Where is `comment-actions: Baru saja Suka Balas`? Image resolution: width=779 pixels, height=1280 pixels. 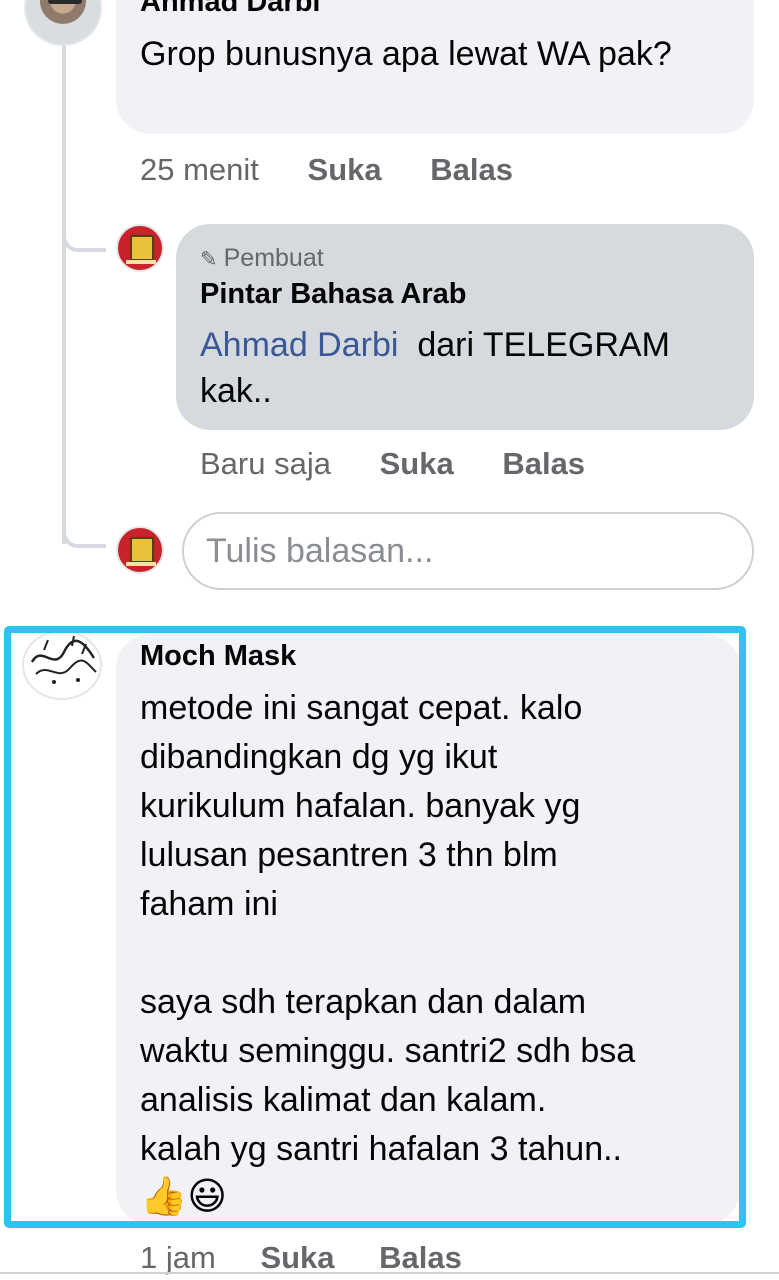 comment-actions: Baru saja Suka Balas is located at coordinates (392, 464).